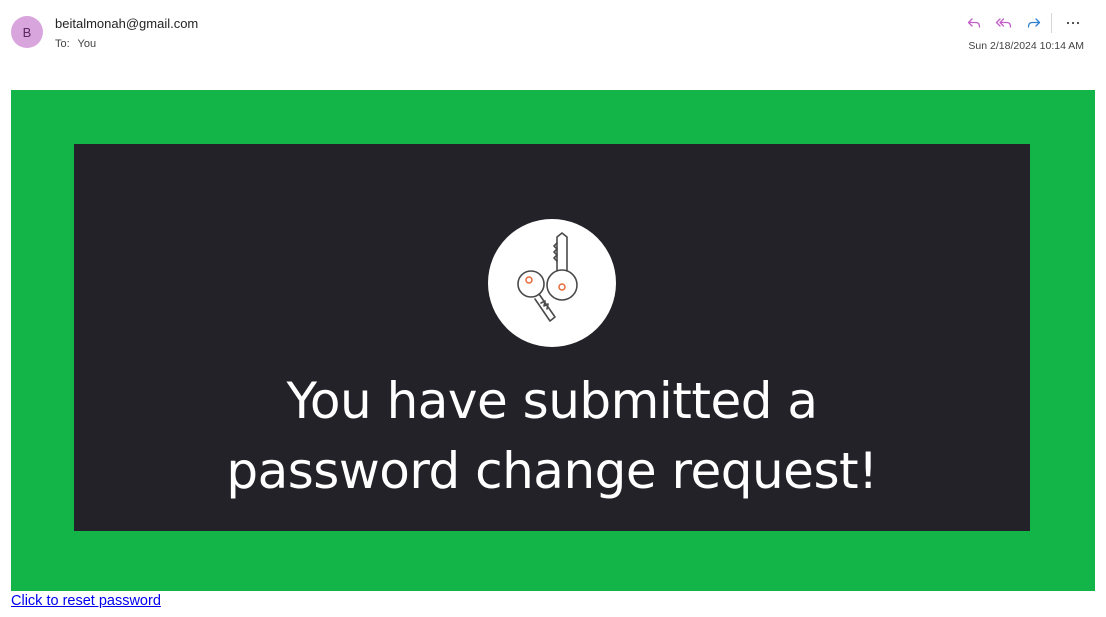 The height and width of the screenshot is (617, 1106). What do you see at coordinates (75, 44) in the screenshot?
I see `recipient-line: To: You` at bounding box center [75, 44].